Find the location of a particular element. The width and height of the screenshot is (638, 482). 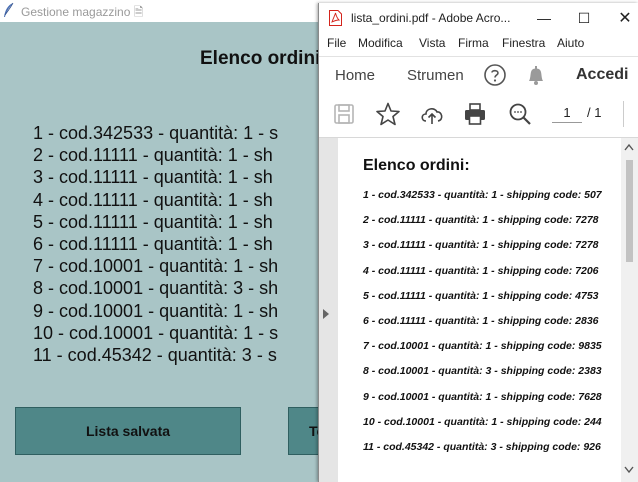

menu-finestra: Finestra is located at coordinates (523, 43).